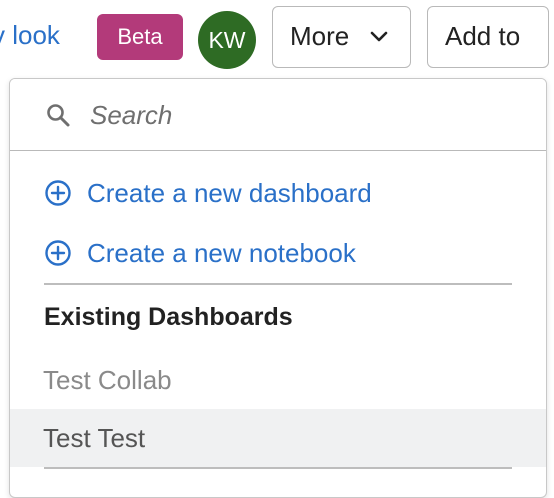  Describe the element at coordinates (168, 317) in the screenshot. I see `existing-dashboards-heading: Existing Dashboards` at that location.